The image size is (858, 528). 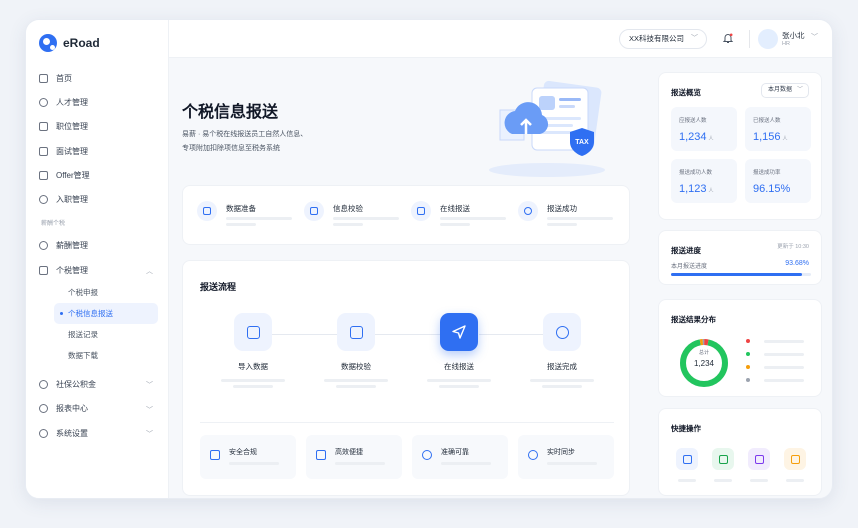 What do you see at coordinates (97, 151) in the screenshot?
I see `sidebar-item-interviews: 面试管理` at bounding box center [97, 151].